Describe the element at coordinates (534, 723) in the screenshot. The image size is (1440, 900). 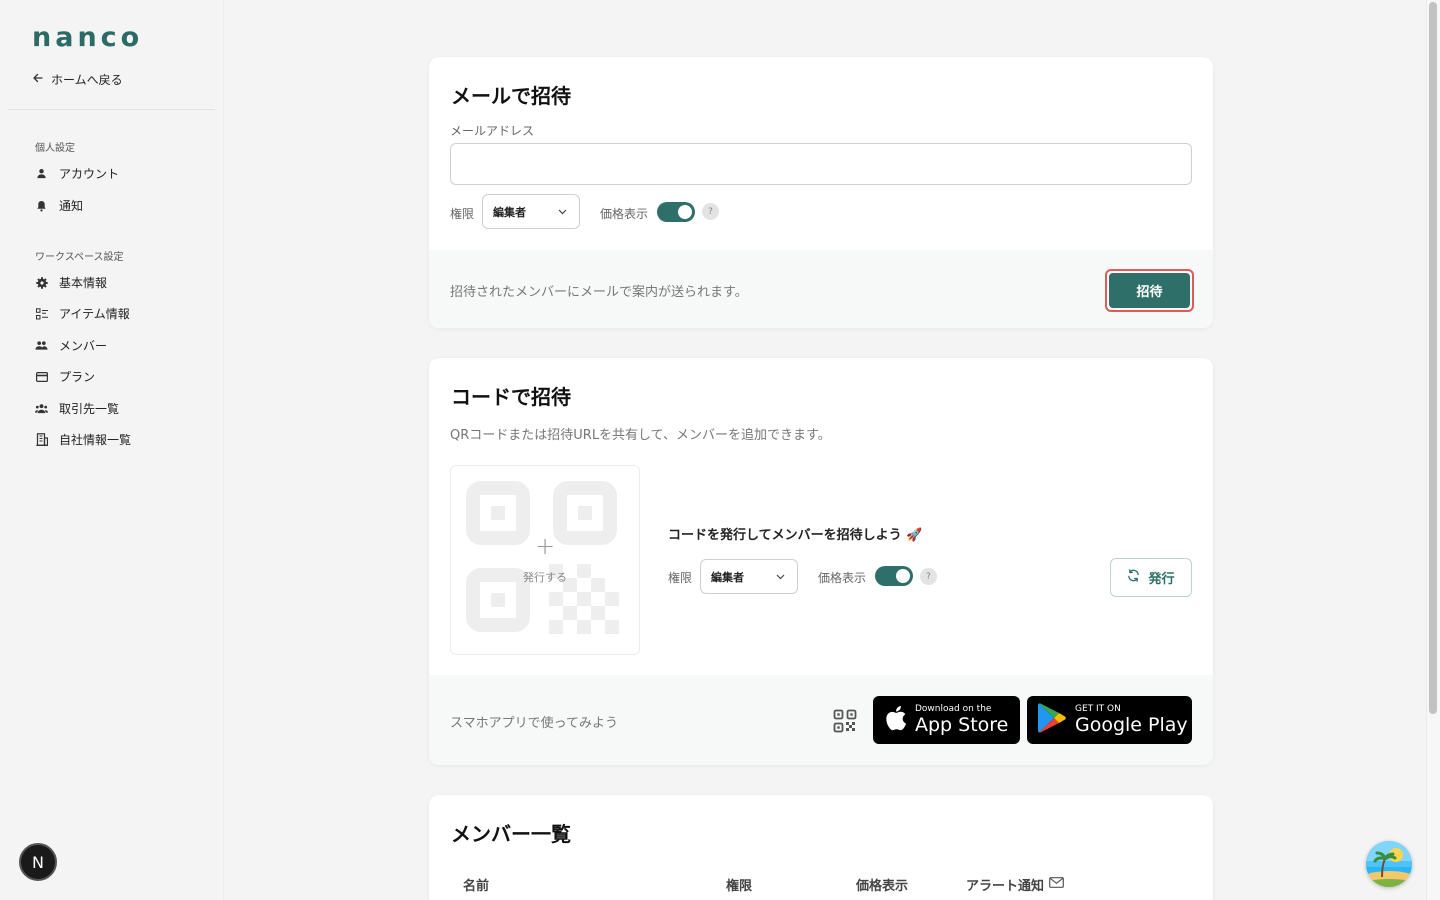
I see `app-note: スマホアプリで使ってみよう` at that location.